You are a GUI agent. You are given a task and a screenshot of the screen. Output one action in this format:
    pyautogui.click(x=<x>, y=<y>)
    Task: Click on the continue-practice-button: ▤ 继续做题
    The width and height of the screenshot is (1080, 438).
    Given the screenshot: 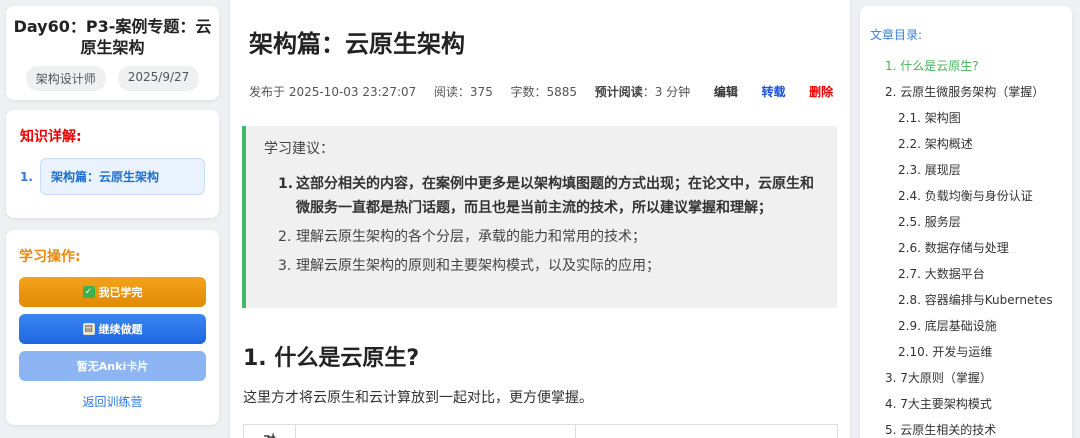 What is the action you would take?
    pyautogui.click(x=112, y=329)
    